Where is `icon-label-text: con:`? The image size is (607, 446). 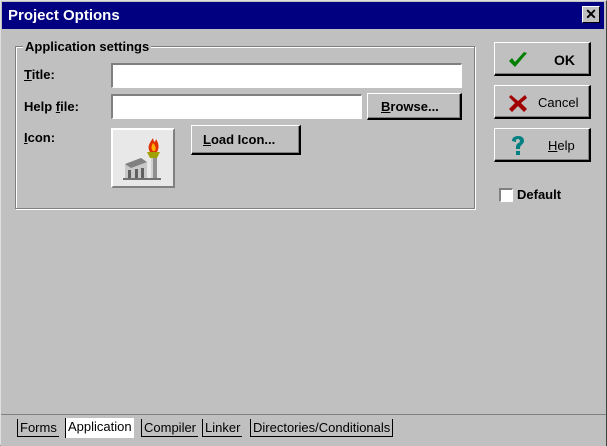 icon-label-text: con: is located at coordinates (41, 137).